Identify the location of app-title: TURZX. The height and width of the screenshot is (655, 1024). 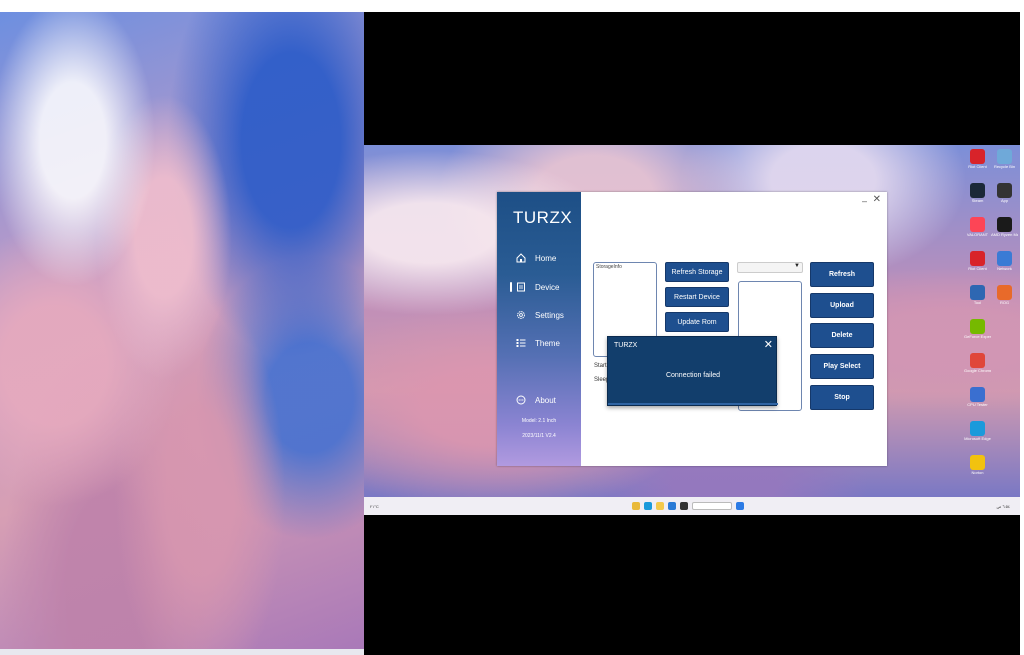
(543, 217).